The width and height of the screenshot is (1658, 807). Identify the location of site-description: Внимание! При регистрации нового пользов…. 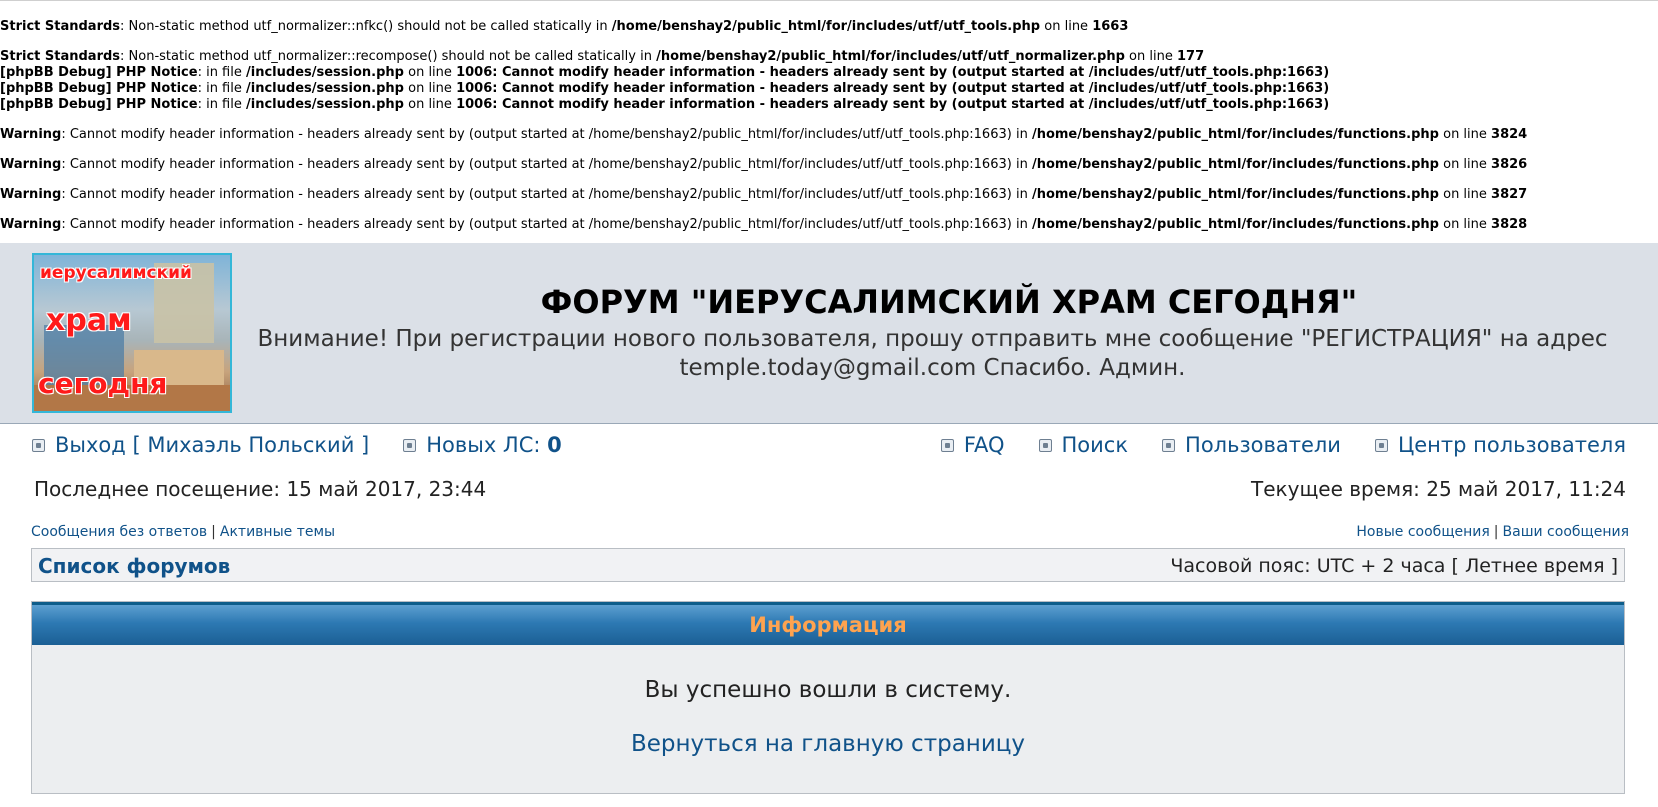
(932, 353).